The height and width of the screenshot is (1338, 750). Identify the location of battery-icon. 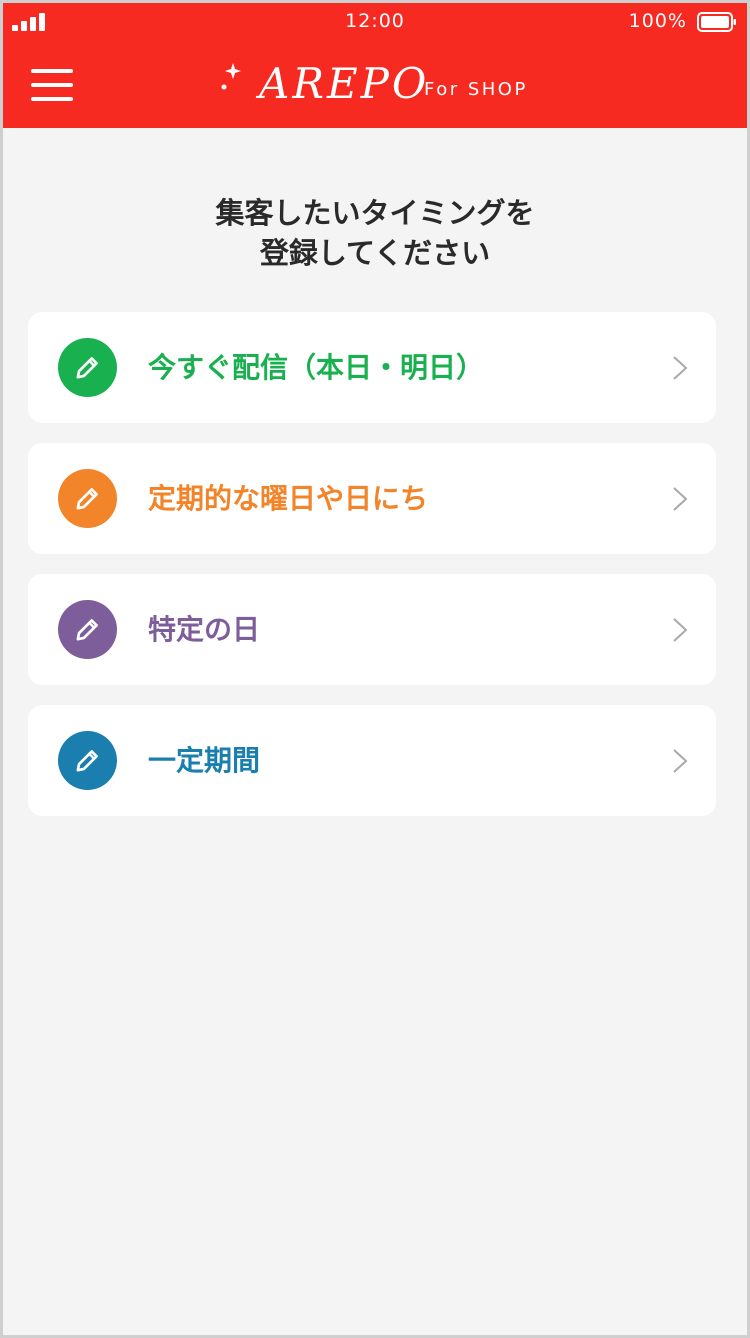
(716, 22).